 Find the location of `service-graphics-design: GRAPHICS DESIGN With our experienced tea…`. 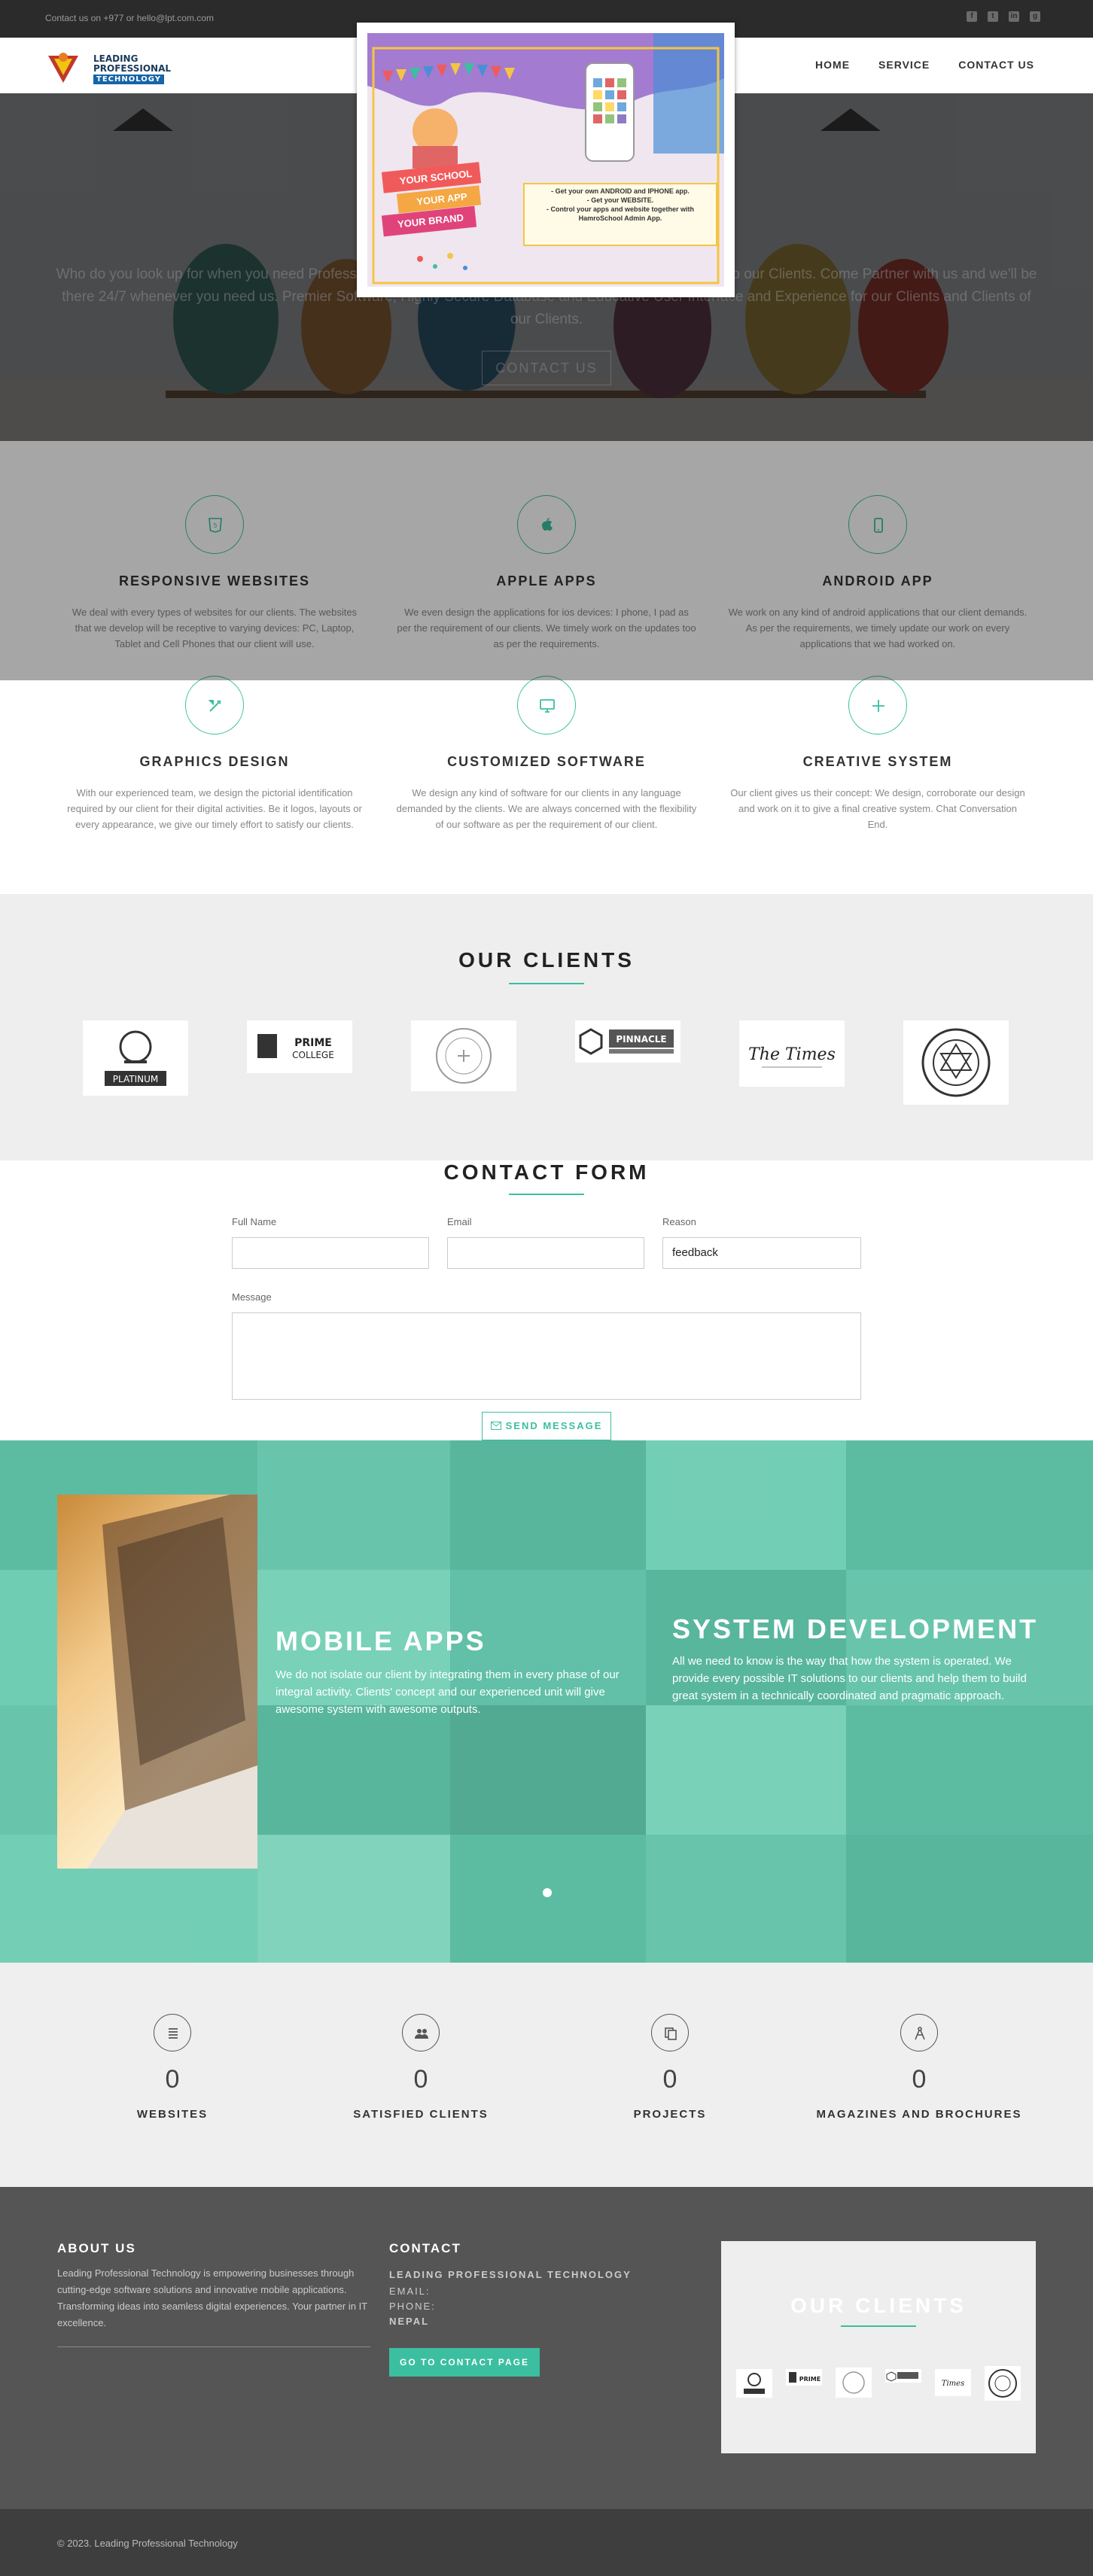

service-graphics-design: GRAPHICS DESIGN With our experienced tea… is located at coordinates (215, 754).